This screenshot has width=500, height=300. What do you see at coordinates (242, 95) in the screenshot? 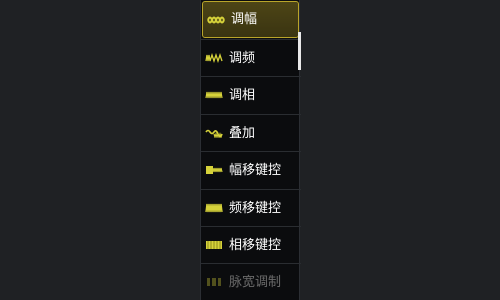
I see `menu-item-label: 调相` at bounding box center [242, 95].